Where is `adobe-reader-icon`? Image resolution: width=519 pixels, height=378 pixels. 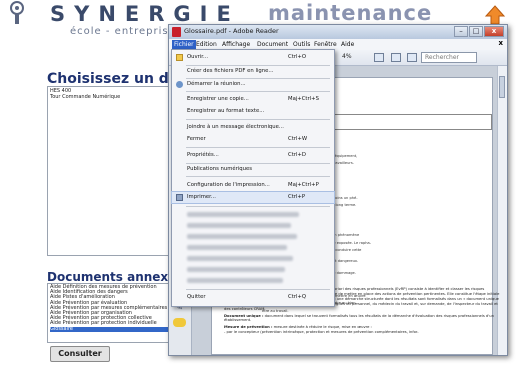
adobe-reader-icon is located at coordinates (176, 32).